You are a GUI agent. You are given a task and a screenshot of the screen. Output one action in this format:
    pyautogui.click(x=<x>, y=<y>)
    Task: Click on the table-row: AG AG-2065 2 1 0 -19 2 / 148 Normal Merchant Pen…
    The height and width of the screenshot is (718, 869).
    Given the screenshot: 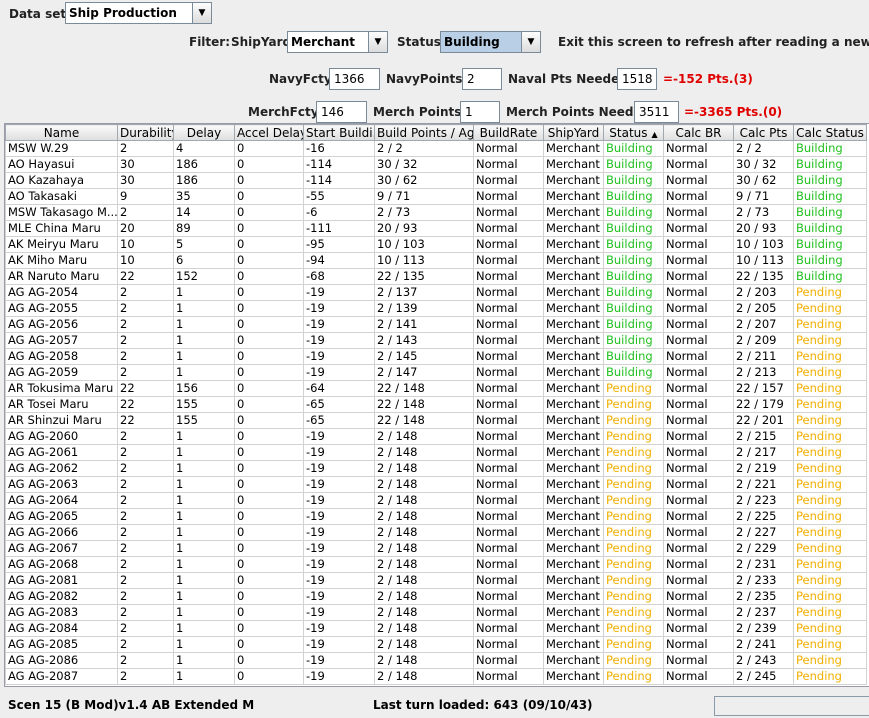 What is the action you would take?
    pyautogui.click(x=436, y=516)
    